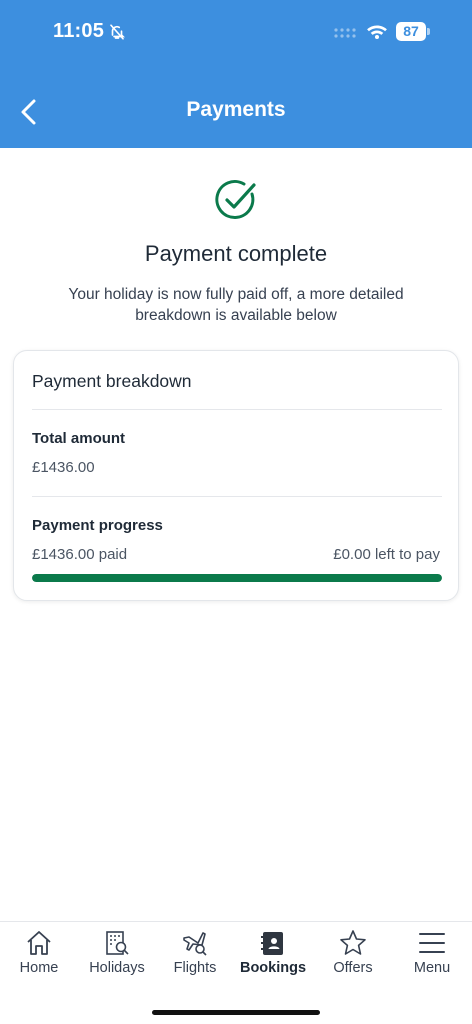 This screenshot has width=472, height=1024. Describe the element at coordinates (236, 74) in the screenshot. I see `app-header: 11:05 87 Payments` at that location.